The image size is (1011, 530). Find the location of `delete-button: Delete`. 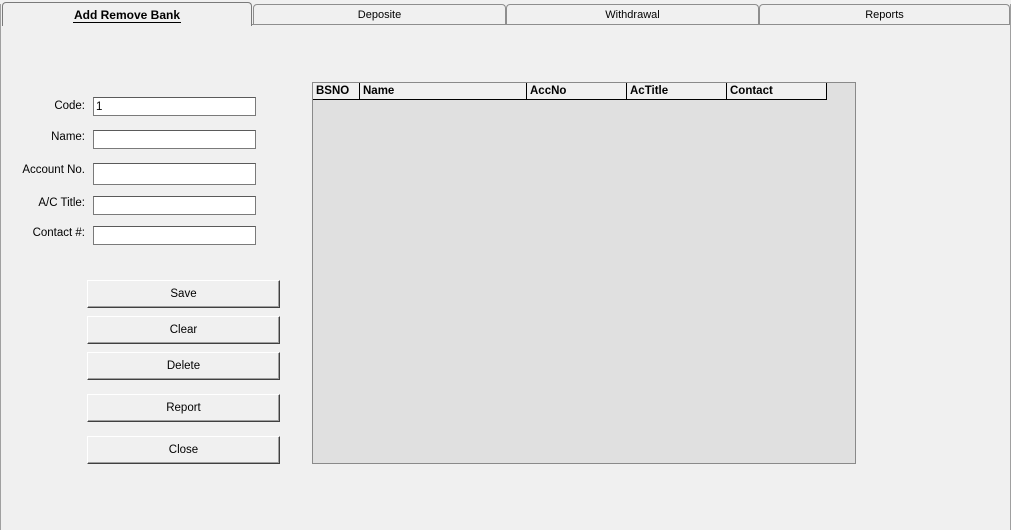

delete-button: Delete is located at coordinates (183, 366).